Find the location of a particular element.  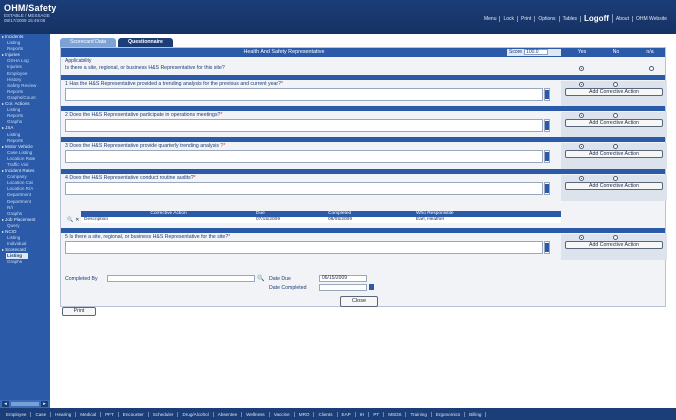

ca-due: 07/15/2009 is located at coordinates (268, 219).